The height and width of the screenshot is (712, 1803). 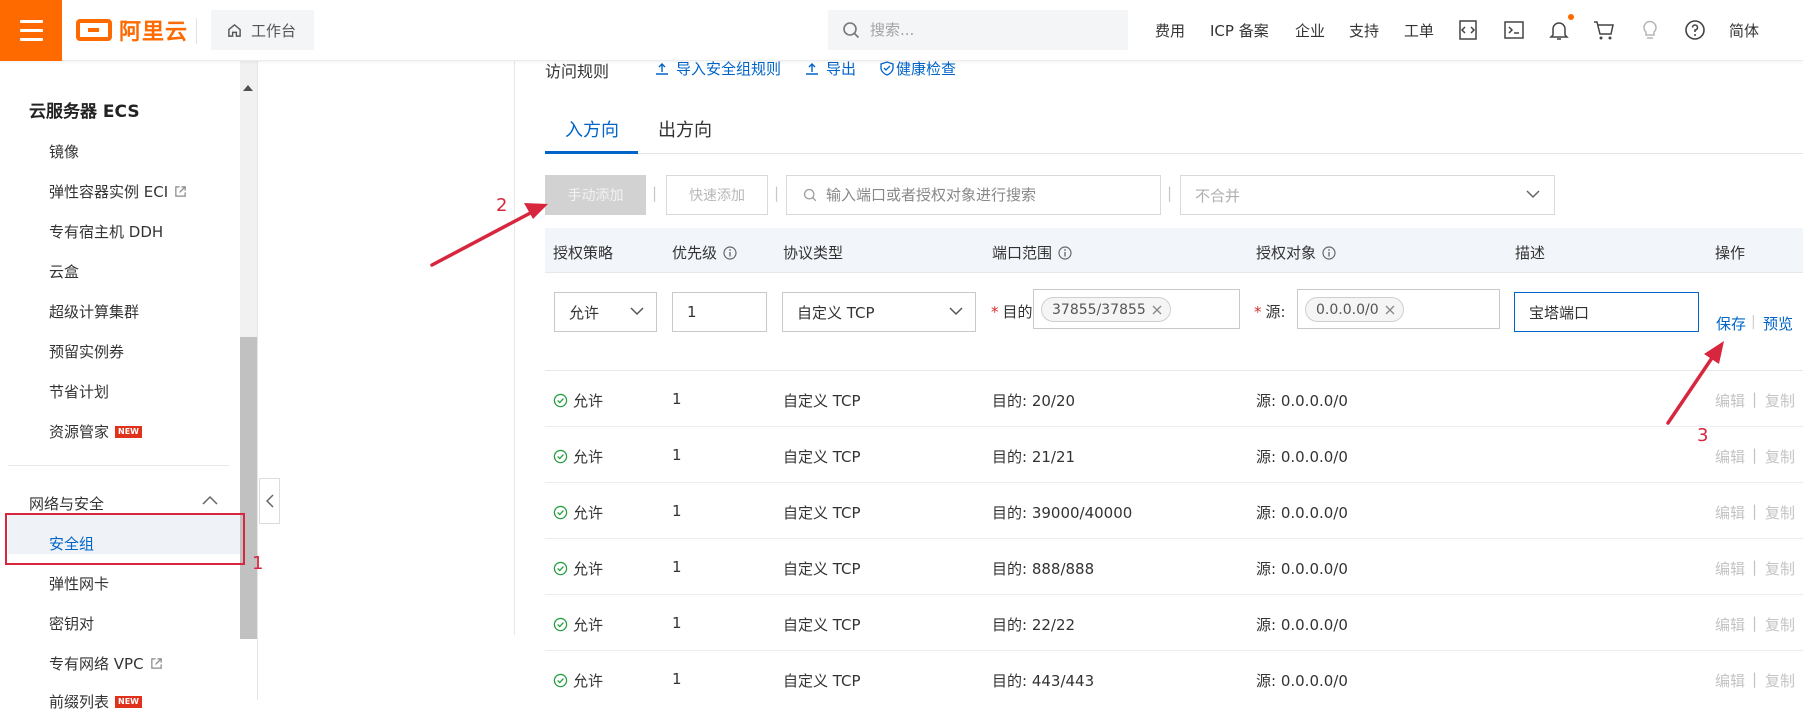 I want to click on annotation-step-2: 2, so click(x=502, y=205).